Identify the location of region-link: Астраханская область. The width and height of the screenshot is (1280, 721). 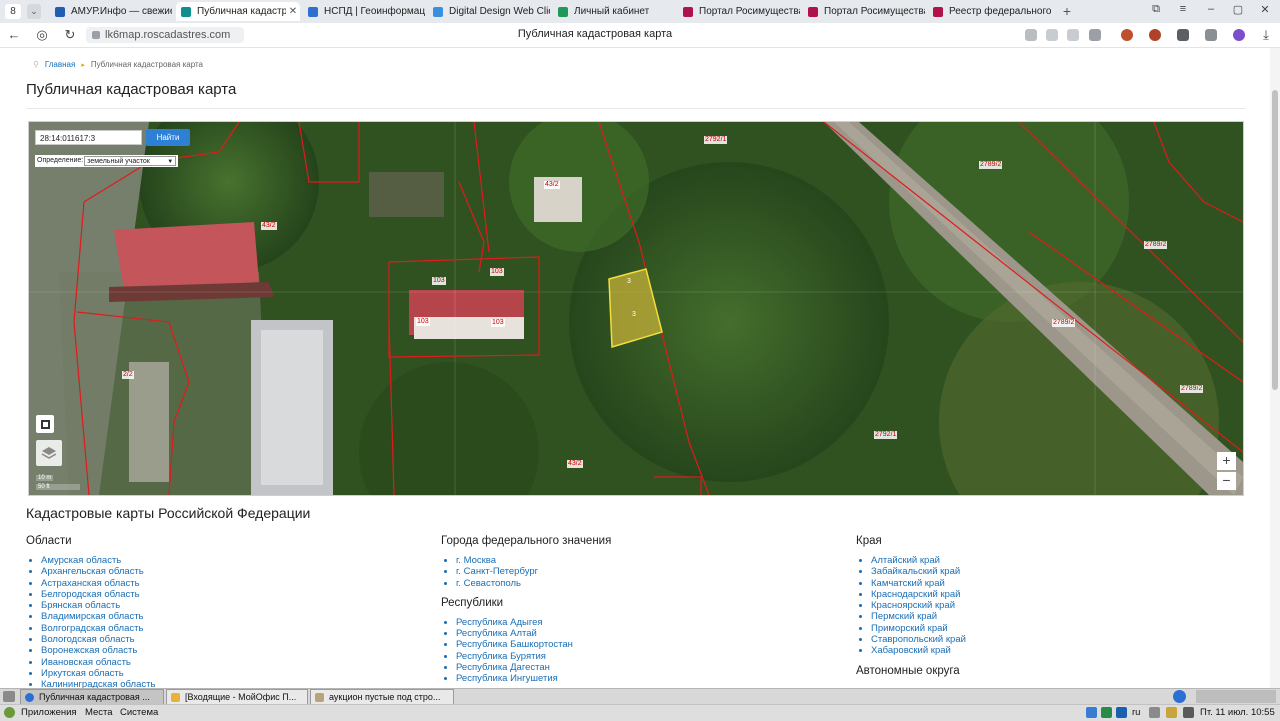
(223, 583).